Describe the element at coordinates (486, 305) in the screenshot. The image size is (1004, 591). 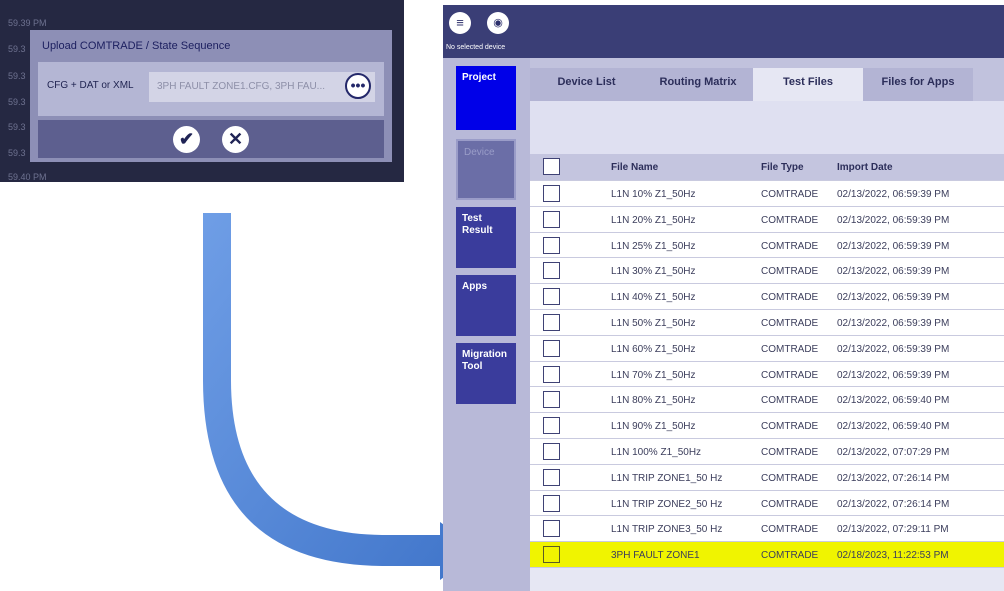
I see `sidebar-item-apps: Apps` at that location.